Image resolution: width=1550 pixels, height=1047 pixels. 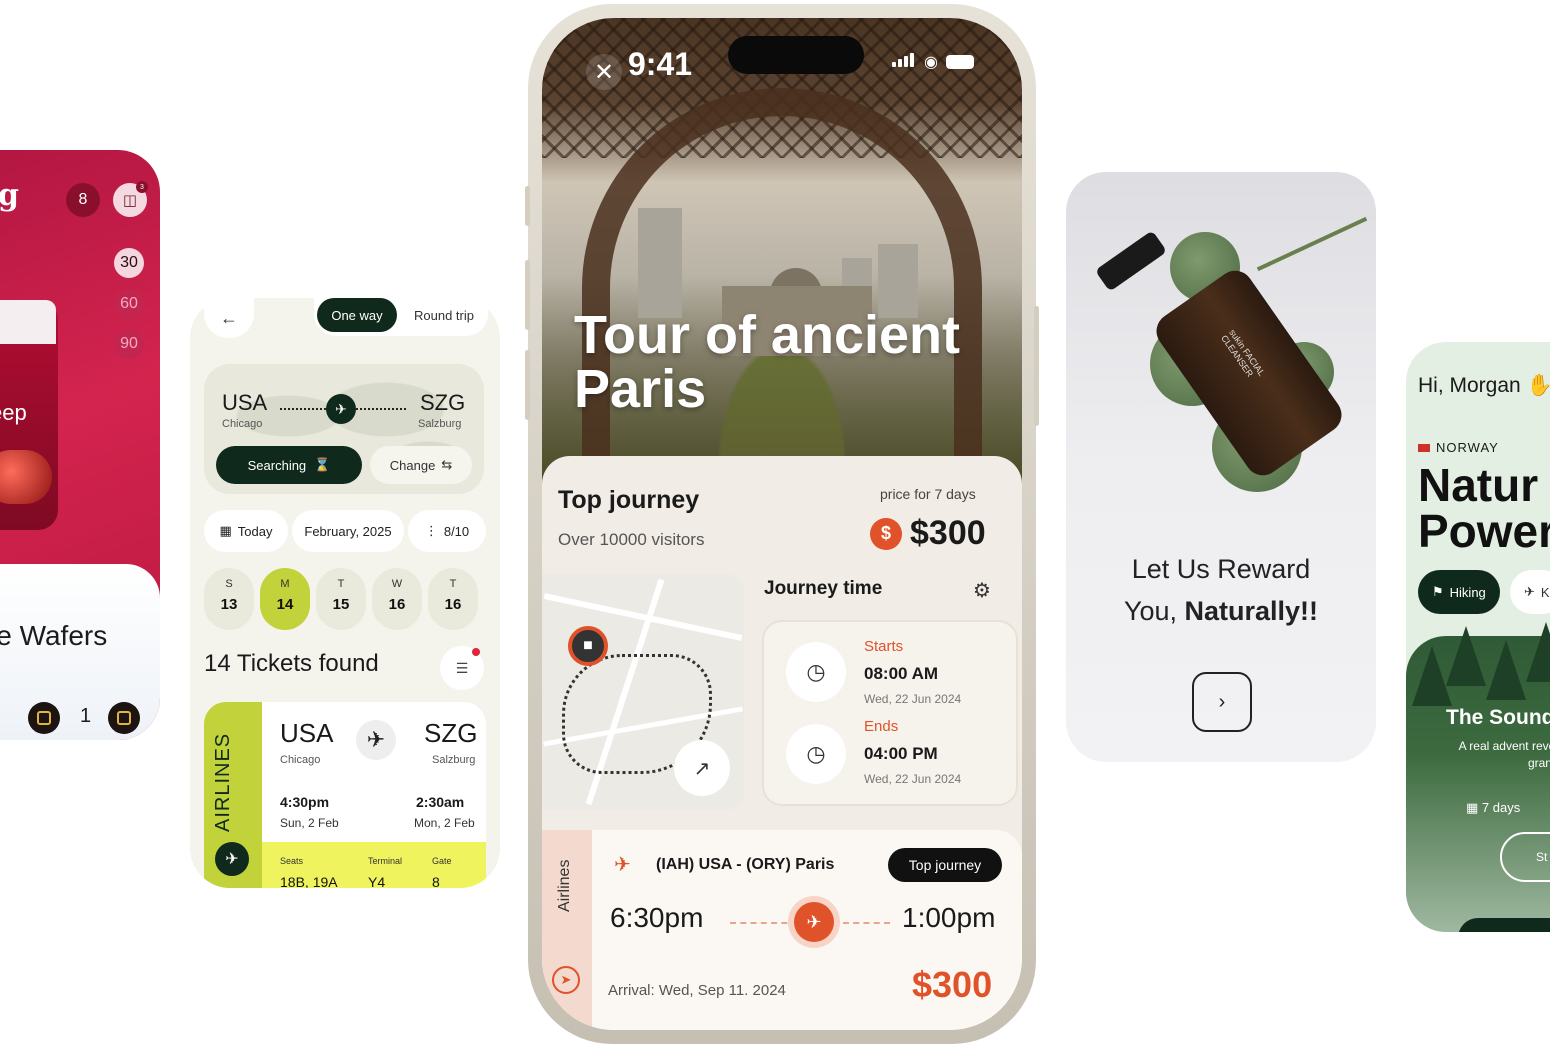 I want to click on jar-lid, so click(x=28, y=322).